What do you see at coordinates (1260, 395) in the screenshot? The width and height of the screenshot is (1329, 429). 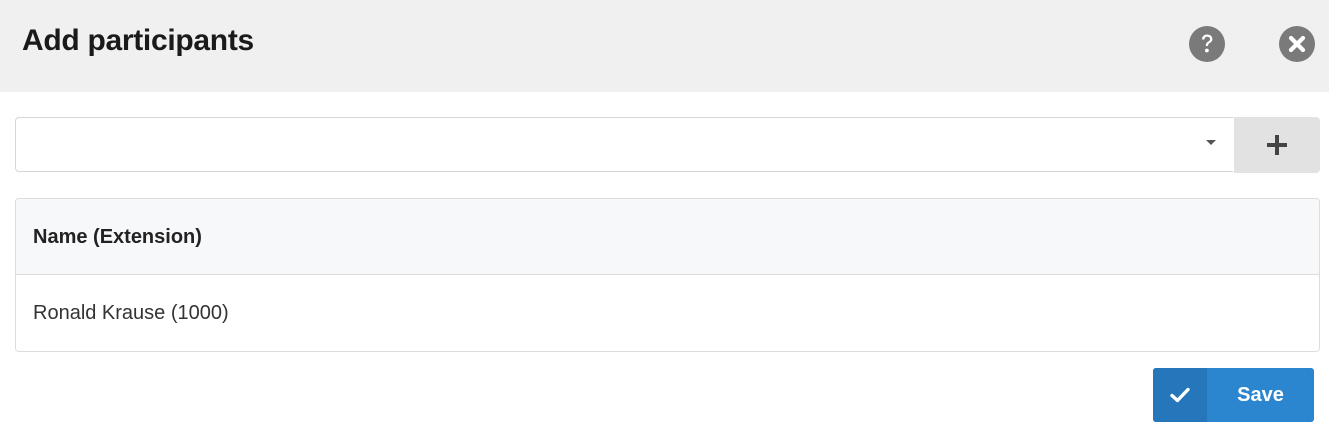 I see `save-button-label: Save` at bounding box center [1260, 395].